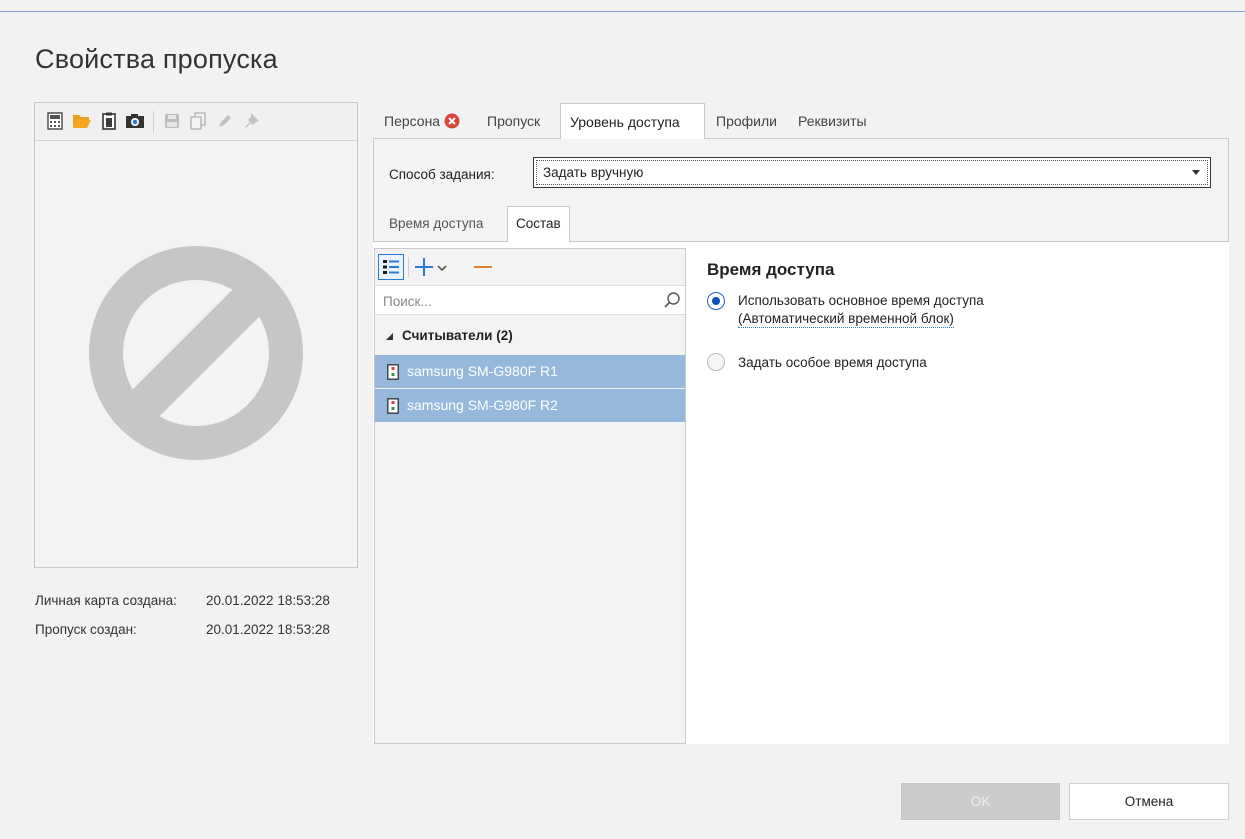 The image size is (1245, 839). I want to click on pin-icon, so click(251, 121).